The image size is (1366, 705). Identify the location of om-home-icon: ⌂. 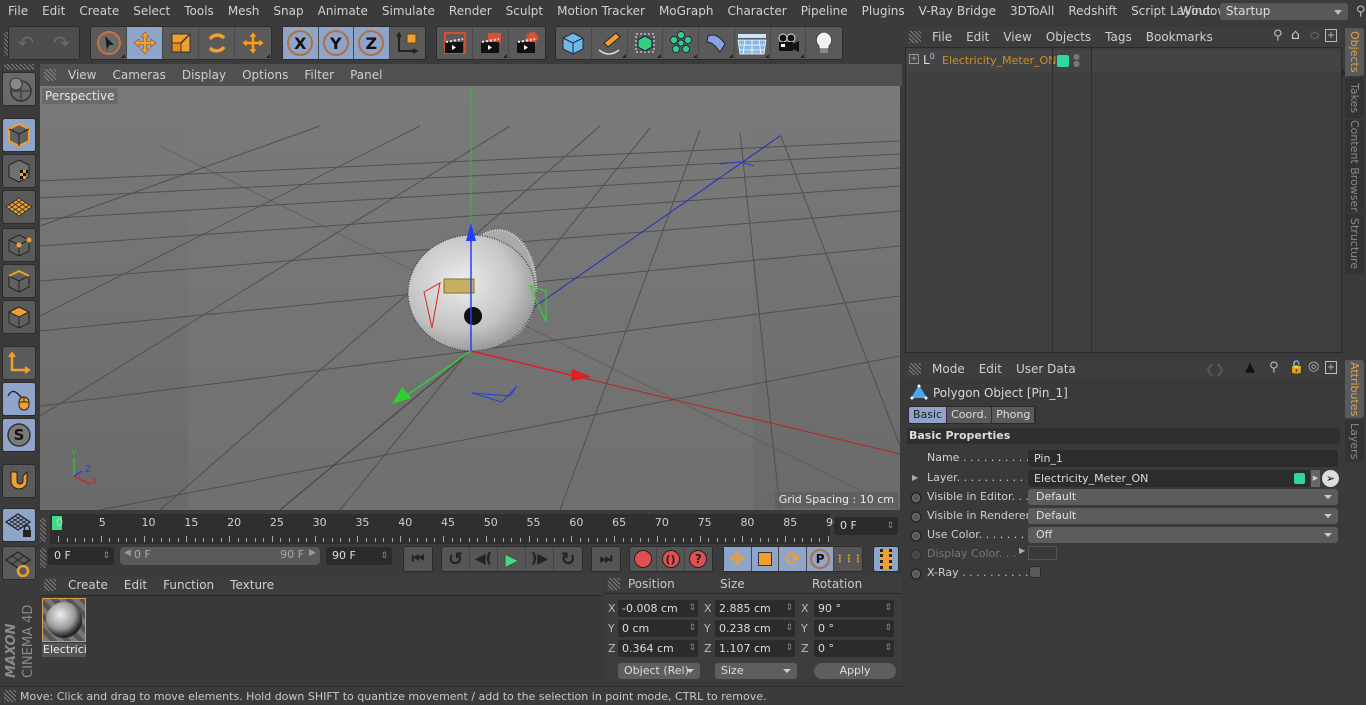
(1295, 35).